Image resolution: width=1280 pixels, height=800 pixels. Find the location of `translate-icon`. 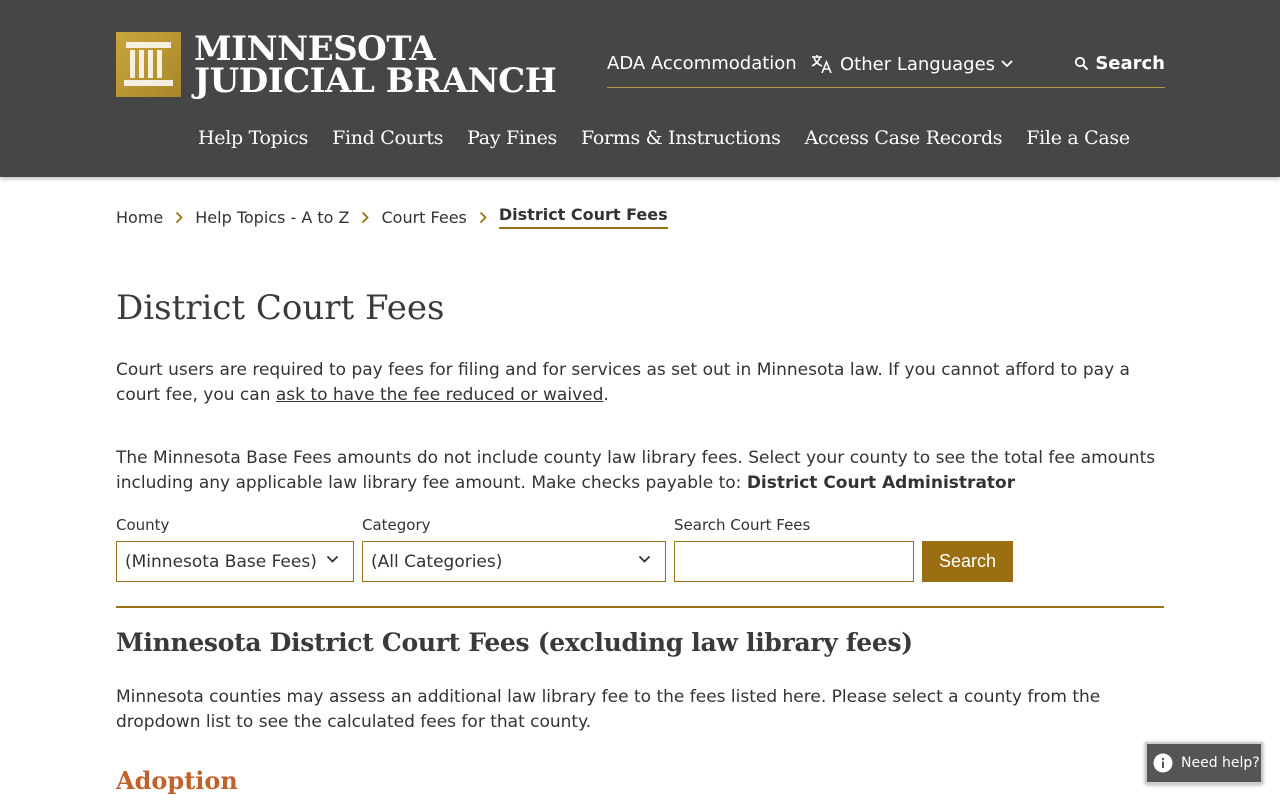

translate-icon is located at coordinates (822, 64).